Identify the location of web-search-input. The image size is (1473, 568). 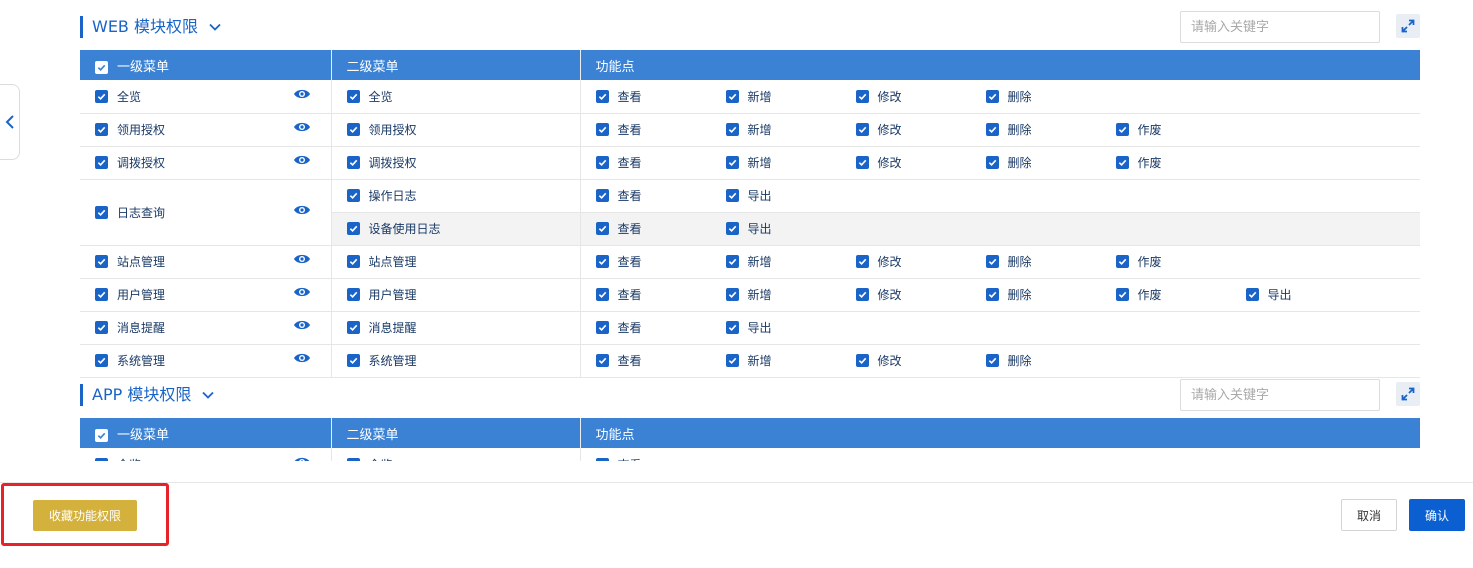
(1280, 27).